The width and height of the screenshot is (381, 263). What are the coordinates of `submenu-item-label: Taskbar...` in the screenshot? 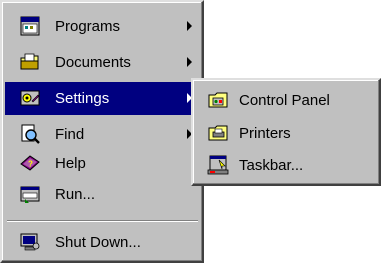 It's located at (271, 165).